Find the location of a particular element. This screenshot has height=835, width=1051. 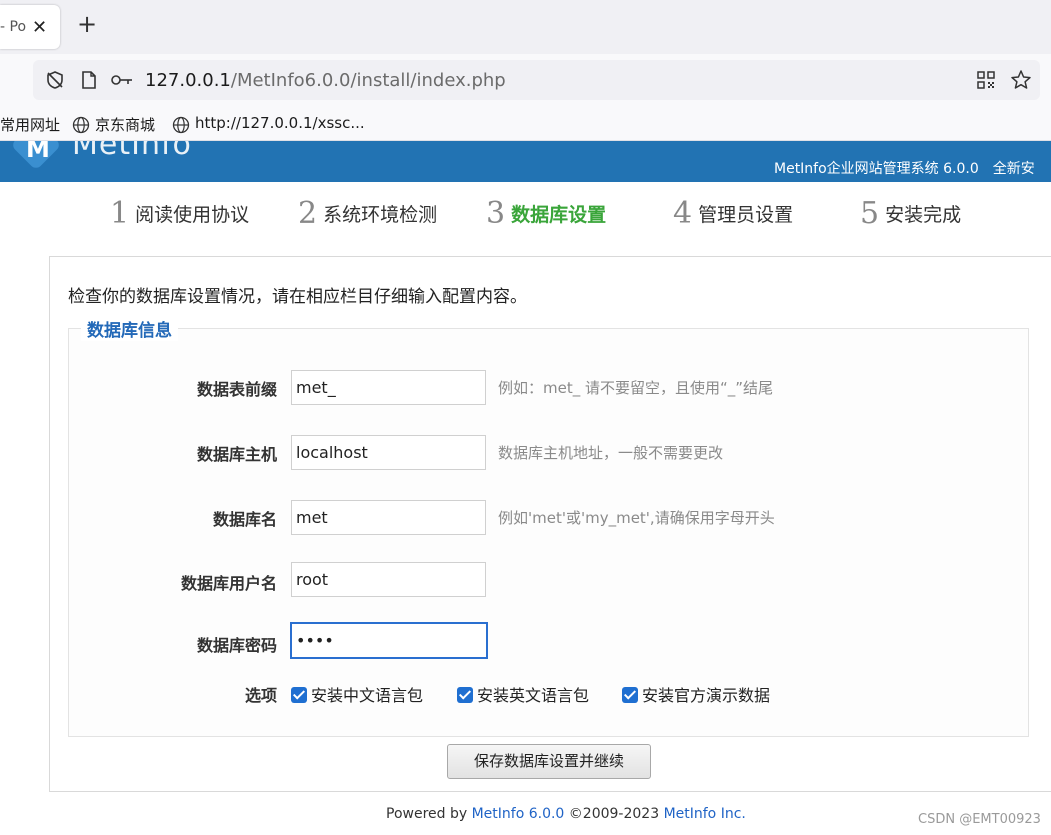

db-password-label: 数据库密码 is located at coordinates (236, 645).